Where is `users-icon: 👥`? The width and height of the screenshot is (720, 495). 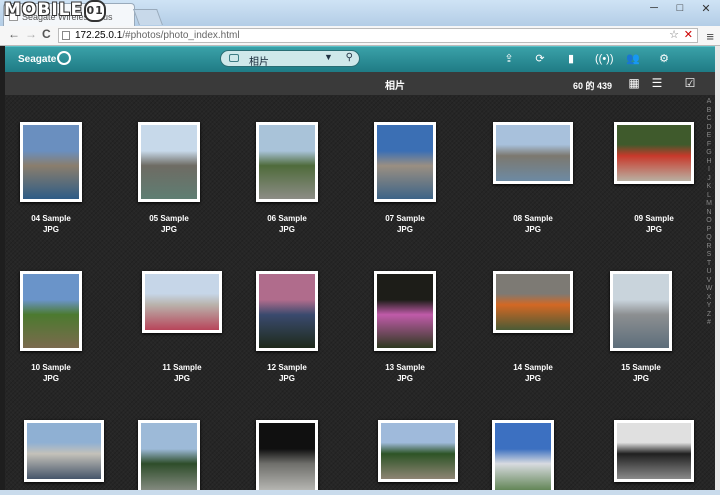 users-icon: 👥 is located at coordinates (633, 59).